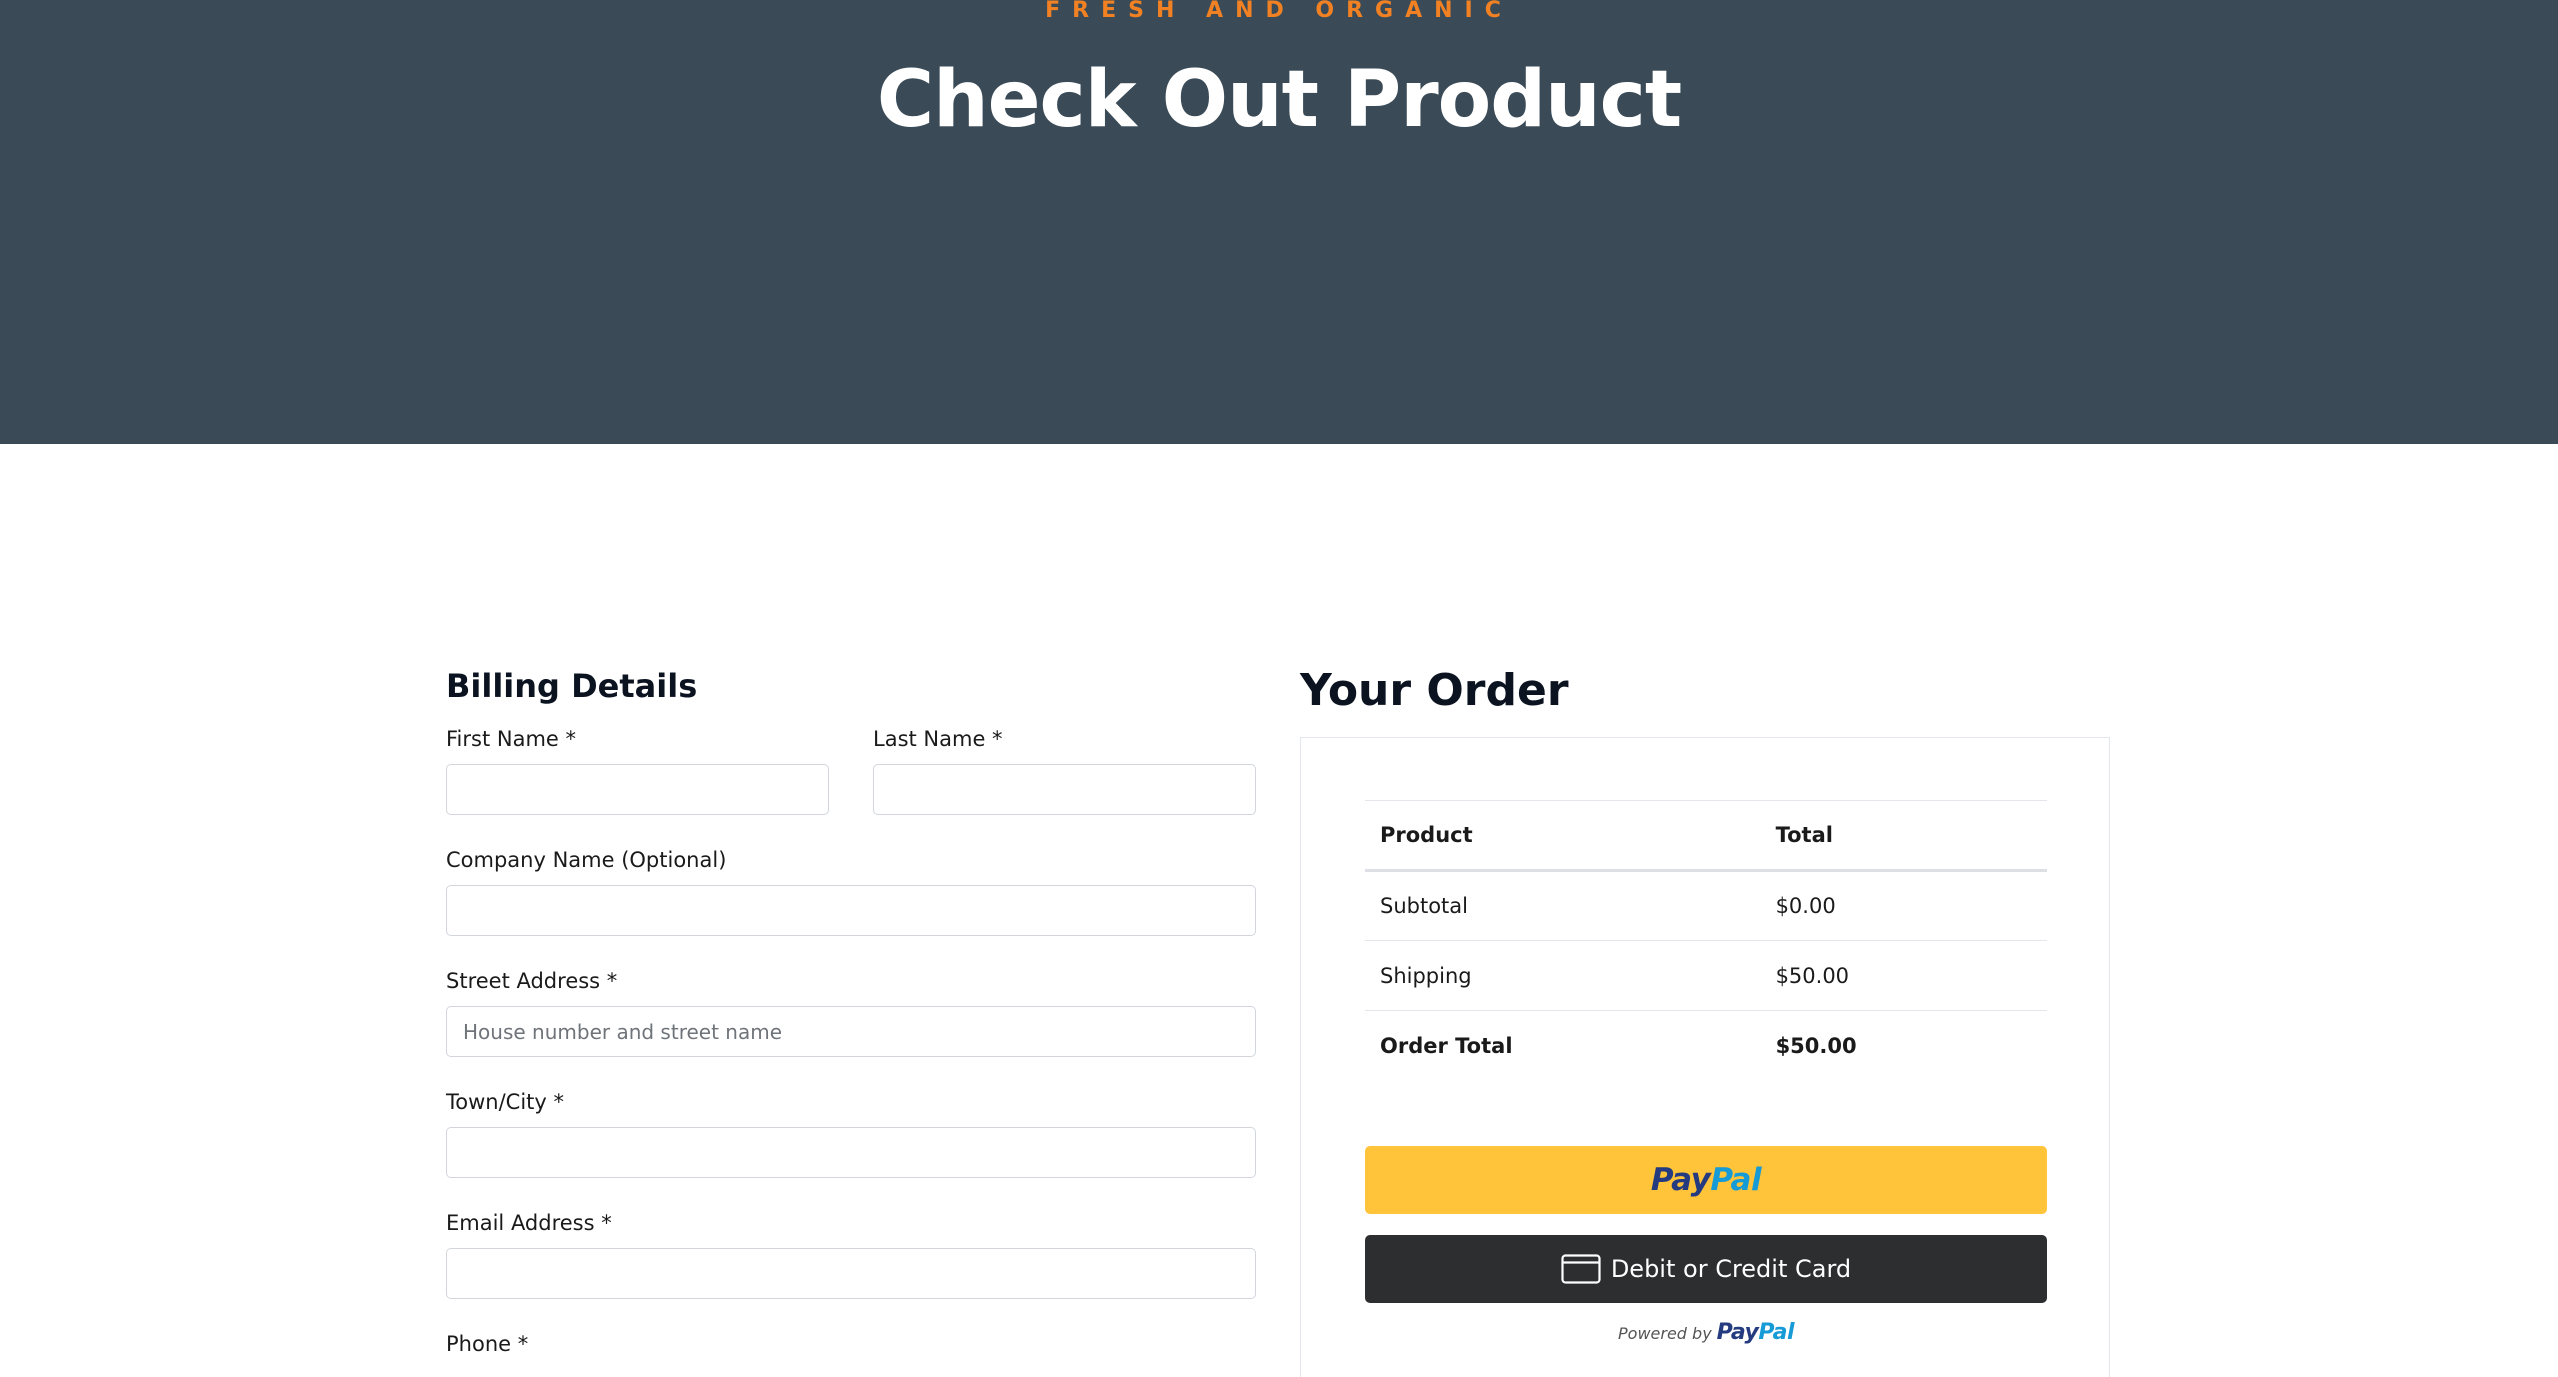 The width and height of the screenshot is (2558, 1377). What do you see at coordinates (1279, 11) in the screenshot?
I see `hero-eyebrow: FRESH AND ORGANIC` at bounding box center [1279, 11].